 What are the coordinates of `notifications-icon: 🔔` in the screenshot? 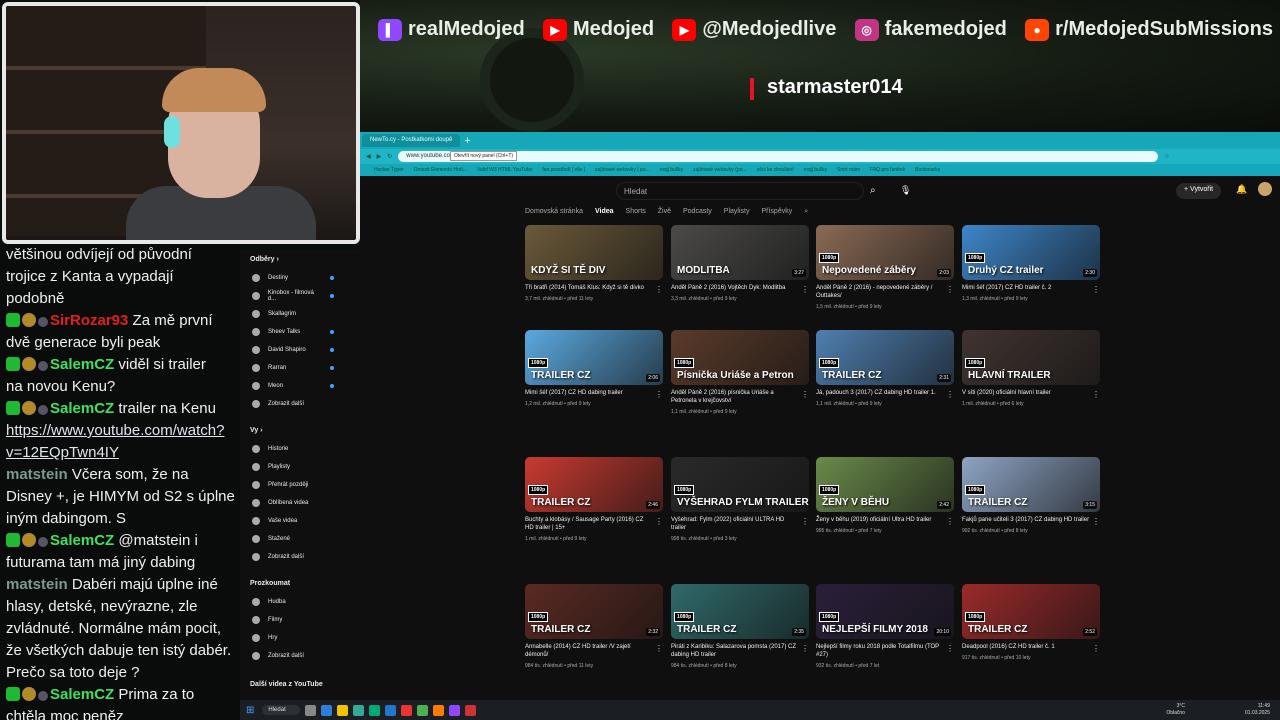 It's located at (1241, 189).